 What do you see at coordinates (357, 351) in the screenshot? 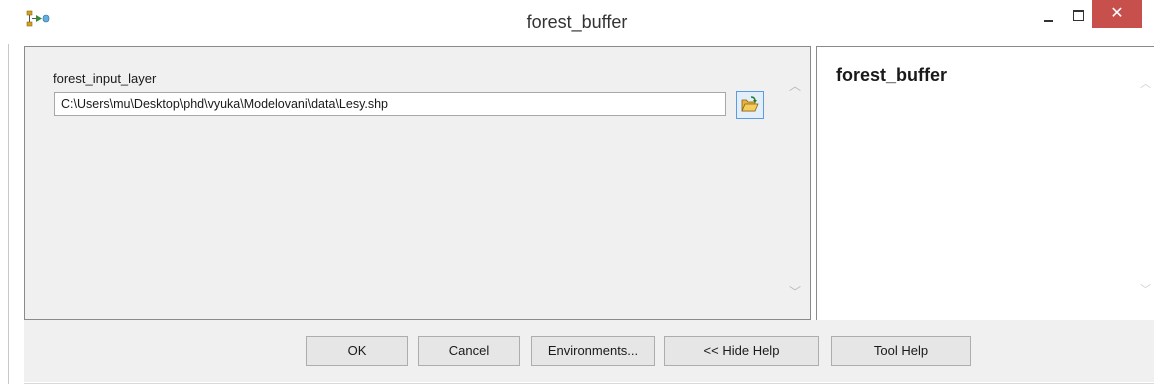
I see `ok-button: OK` at bounding box center [357, 351].